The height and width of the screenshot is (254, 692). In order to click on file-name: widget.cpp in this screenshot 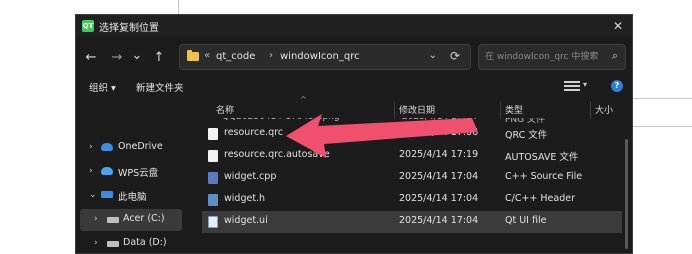, I will do `click(250, 176)`.